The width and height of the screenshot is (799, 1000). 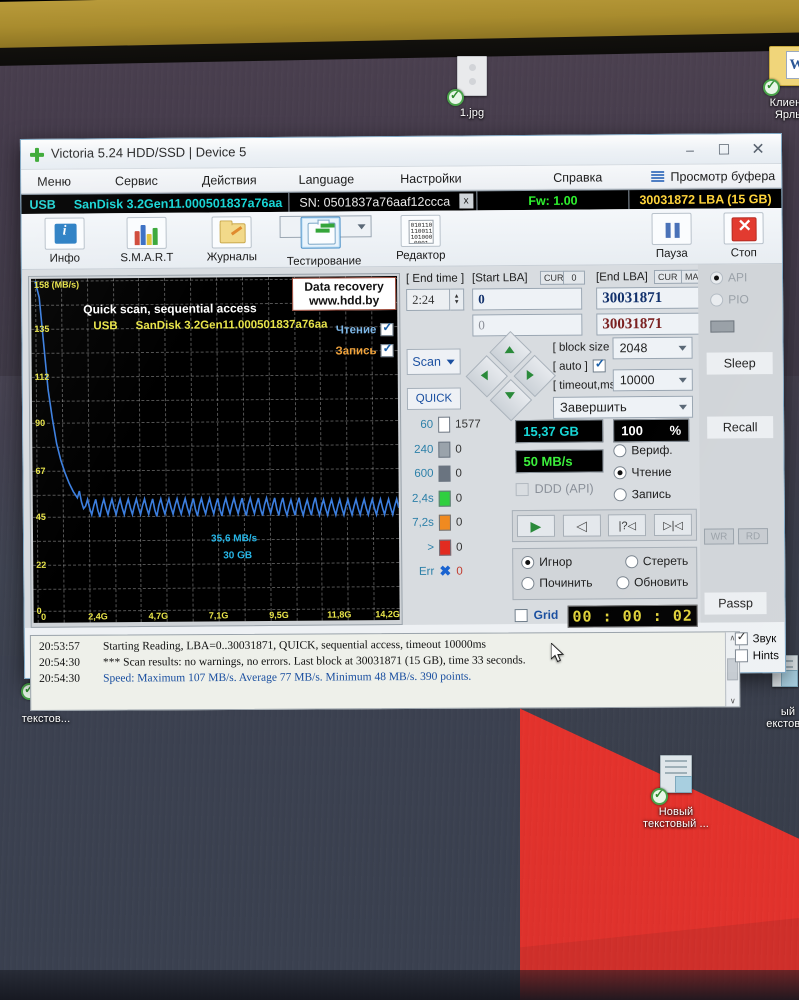 I want to click on elapsed-timer: 00 : 00 : 02, so click(x=632, y=616).